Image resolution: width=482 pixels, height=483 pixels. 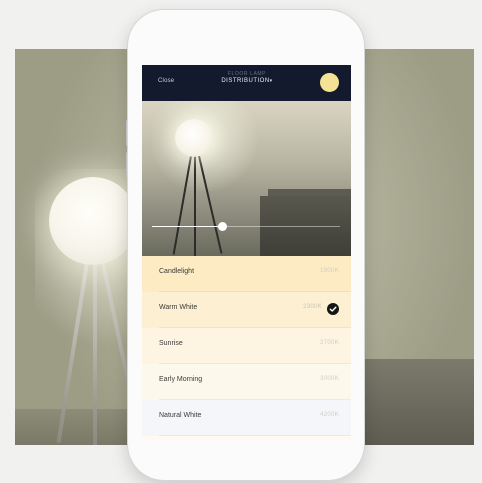 I want to click on option-kelvin: 3000K, so click(x=329, y=379).